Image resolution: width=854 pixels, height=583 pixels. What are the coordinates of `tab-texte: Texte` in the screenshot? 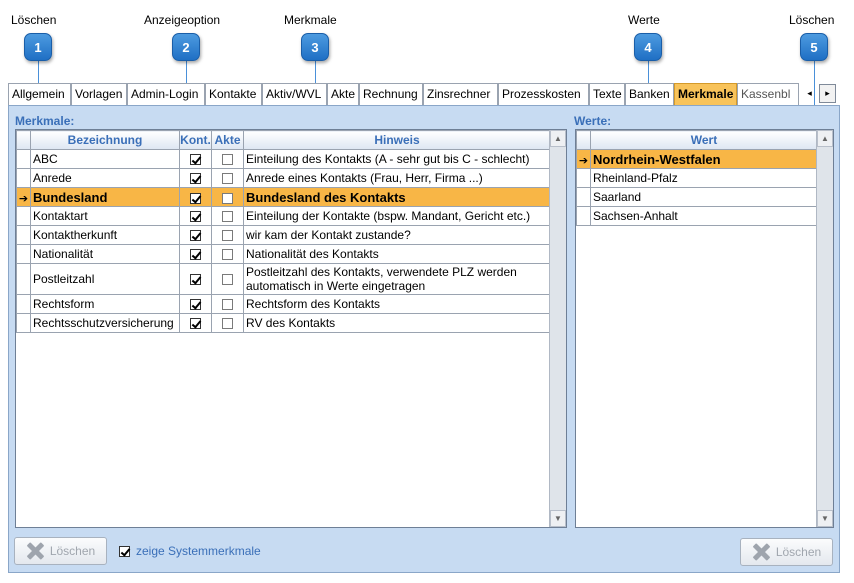 It's located at (607, 94).